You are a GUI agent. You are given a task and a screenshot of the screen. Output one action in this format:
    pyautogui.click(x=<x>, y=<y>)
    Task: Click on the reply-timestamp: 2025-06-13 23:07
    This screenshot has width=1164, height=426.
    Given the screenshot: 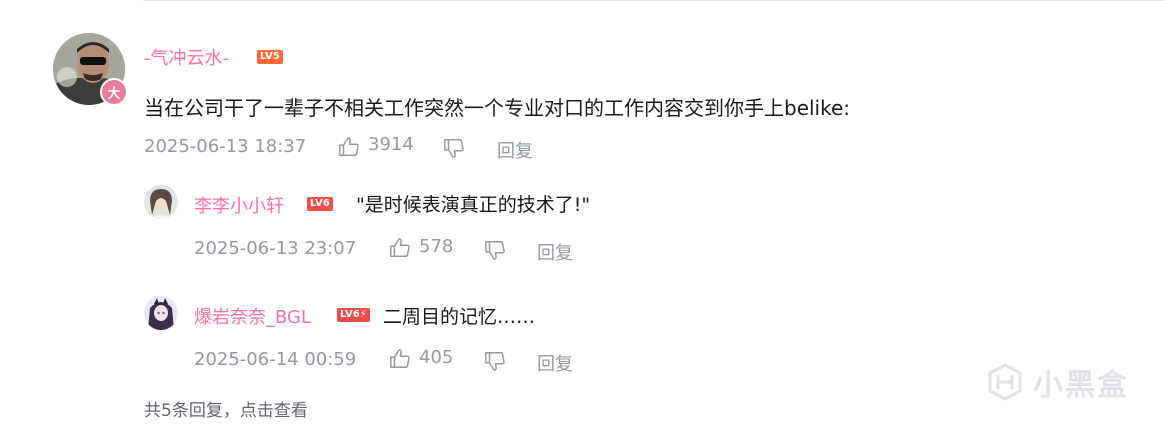 What is the action you would take?
    pyautogui.click(x=275, y=248)
    